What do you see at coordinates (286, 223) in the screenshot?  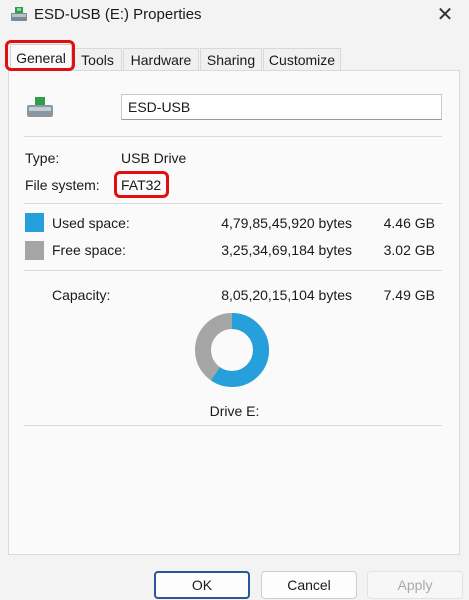 I see `used-space-bytes: 4,79,85,45,920 bytes` at bounding box center [286, 223].